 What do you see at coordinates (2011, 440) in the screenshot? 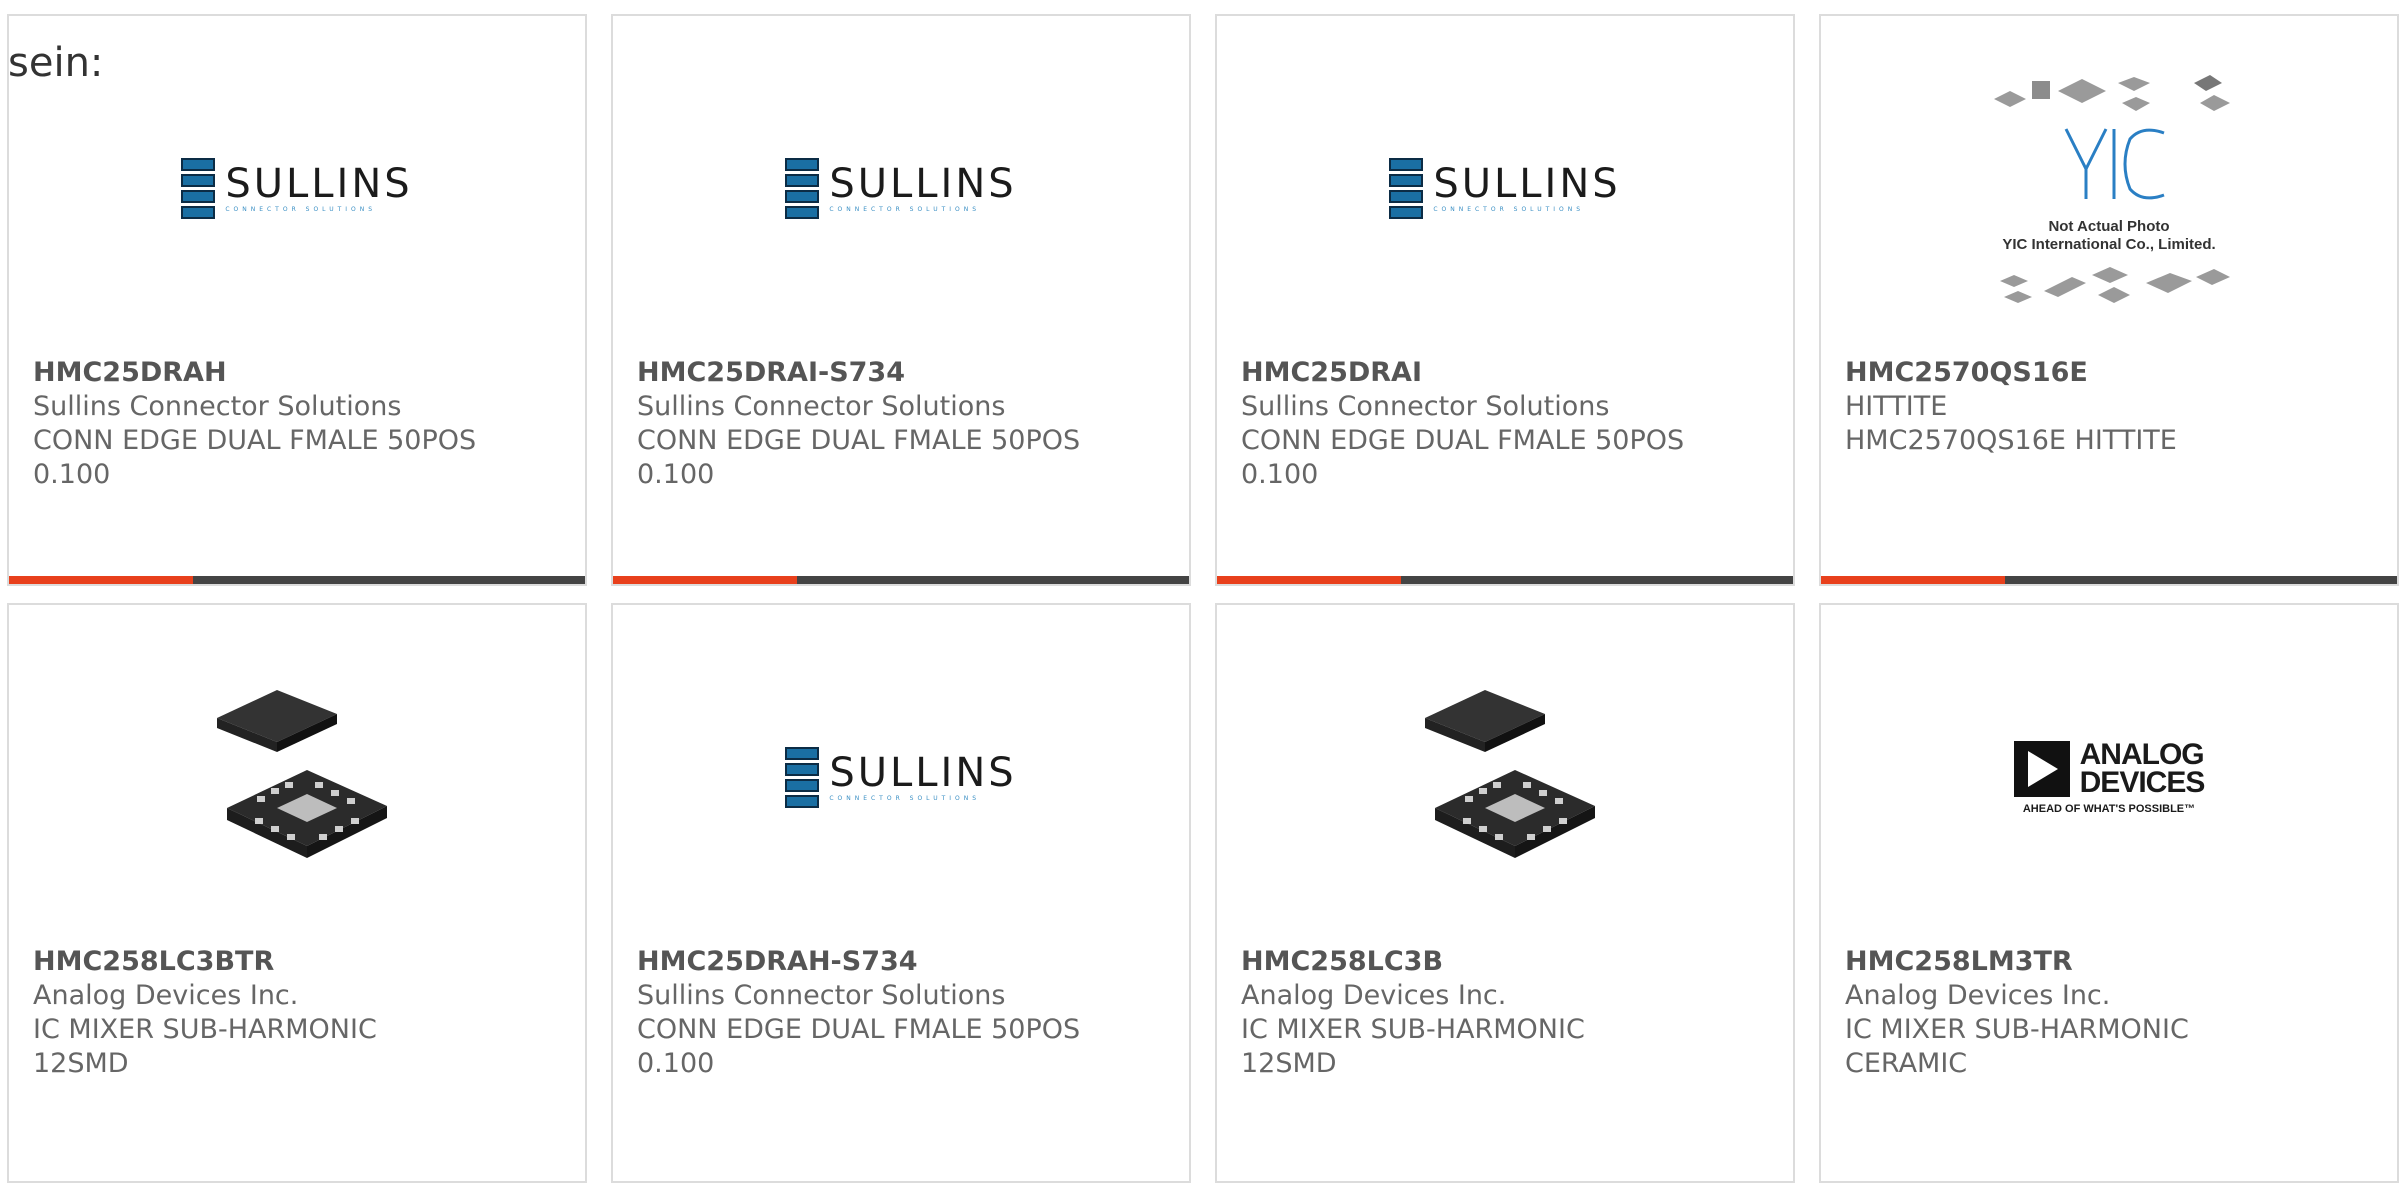
I see `description: HMC2570QS16E HITTITE` at bounding box center [2011, 440].